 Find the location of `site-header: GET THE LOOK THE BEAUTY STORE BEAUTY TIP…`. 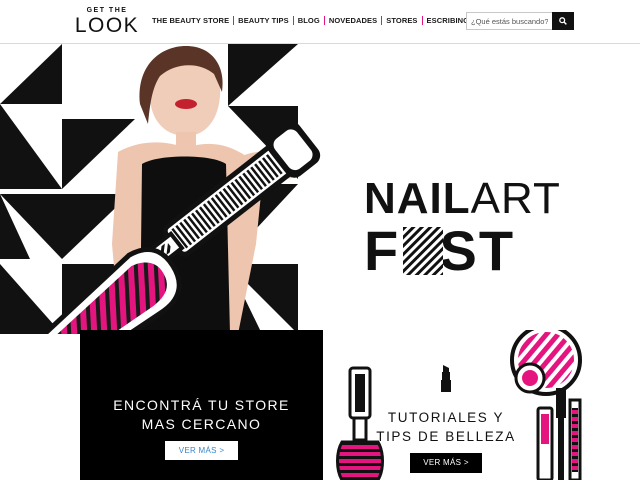

site-header: GET THE LOOK THE BEAUTY STORE BEAUTY TIP… is located at coordinates (320, 22).